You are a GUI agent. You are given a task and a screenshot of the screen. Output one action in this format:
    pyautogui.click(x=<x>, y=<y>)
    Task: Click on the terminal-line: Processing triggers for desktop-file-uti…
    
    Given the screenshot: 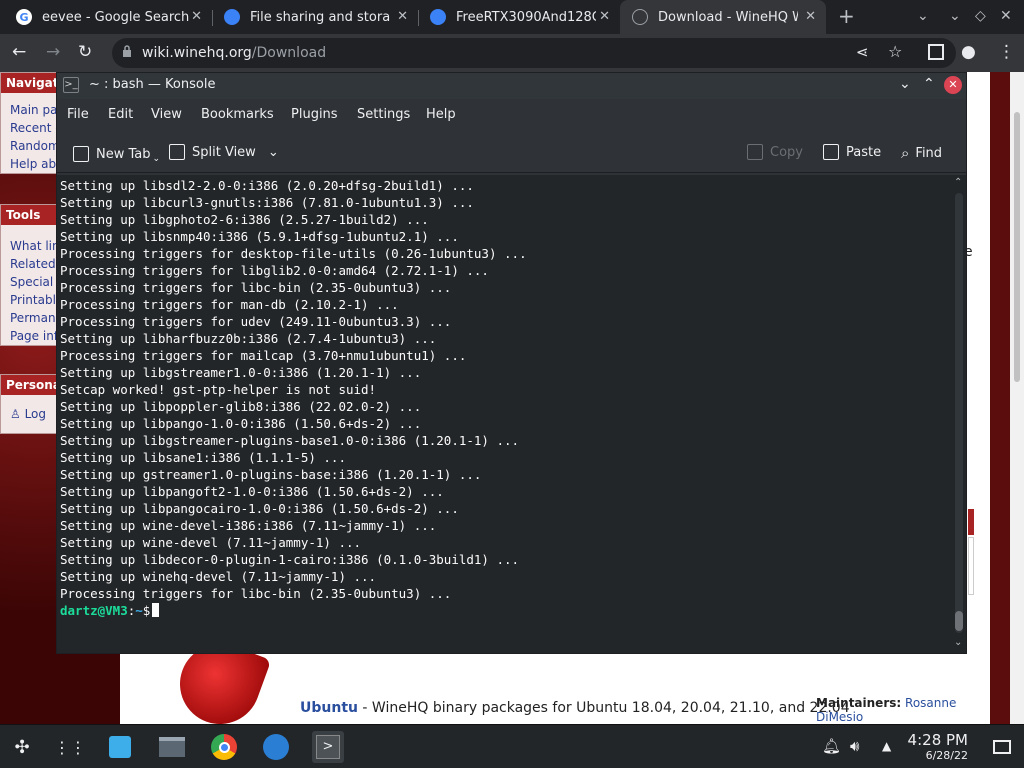 What is the action you would take?
    pyautogui.click(x=293, y=253)
    